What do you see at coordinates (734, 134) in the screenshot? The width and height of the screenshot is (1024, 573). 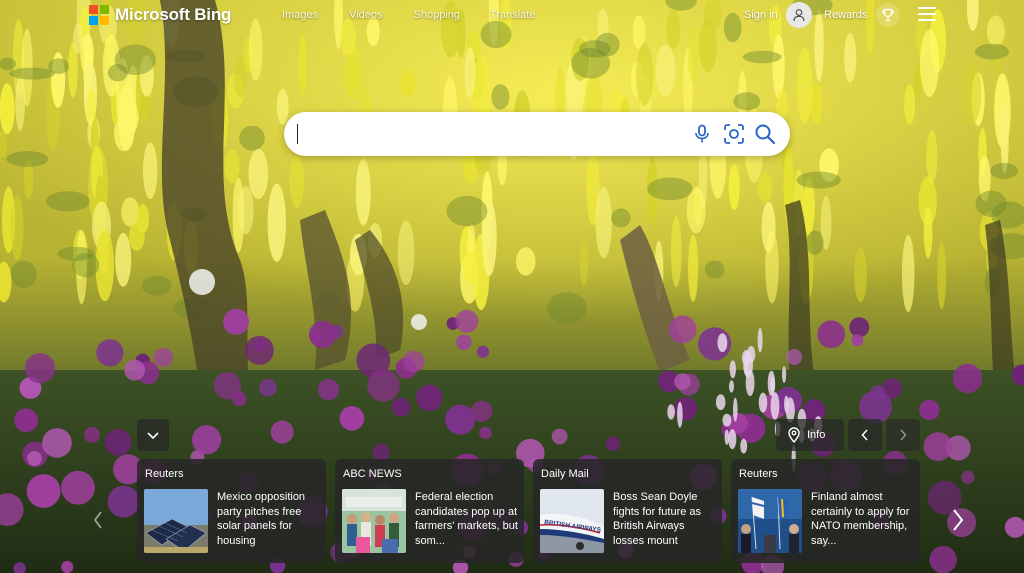 I see `visual-search-icon` at bounding box center [734, 134].